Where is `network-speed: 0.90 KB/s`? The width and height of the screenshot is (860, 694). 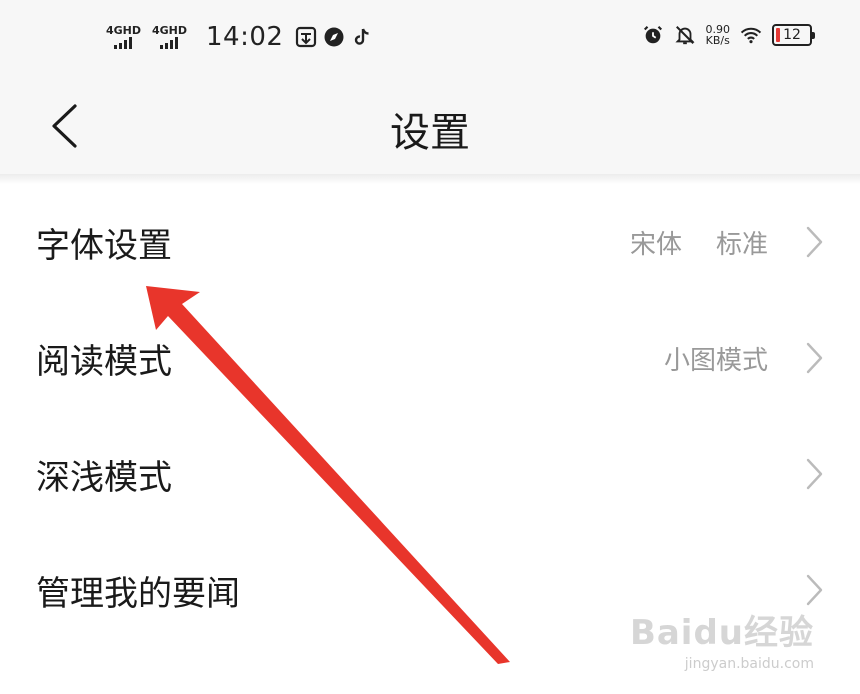 network-speed: 0.90 KB/s is located at coordinates (718, 35).